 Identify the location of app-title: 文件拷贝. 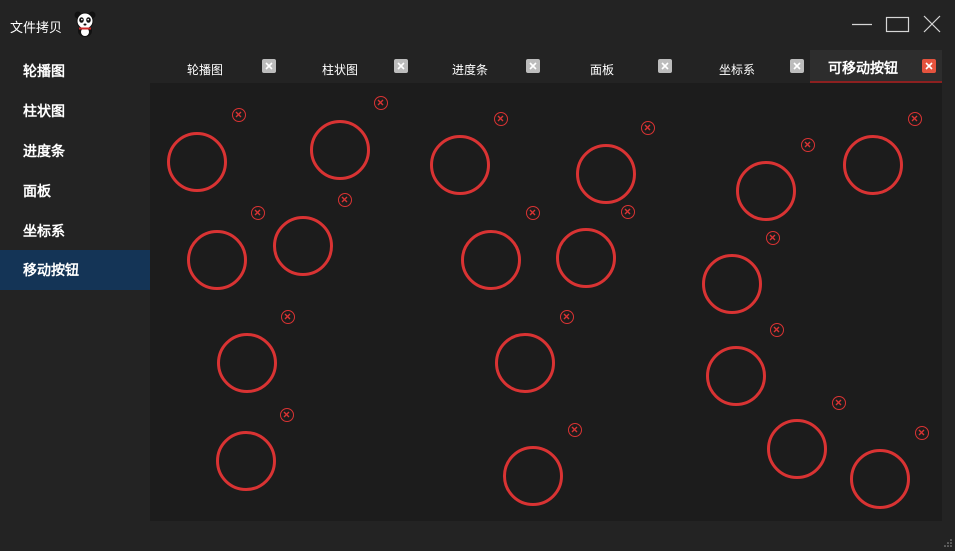
(36, 28).